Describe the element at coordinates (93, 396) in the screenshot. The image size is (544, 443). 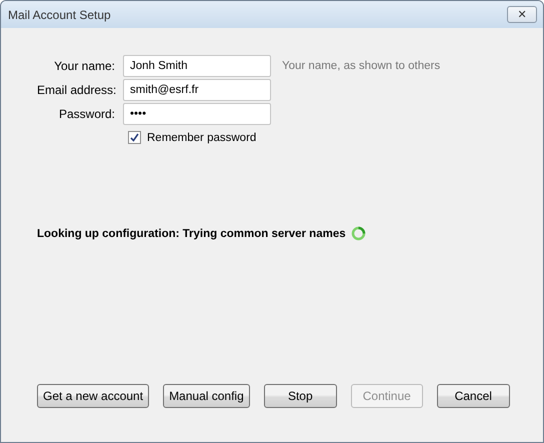
I see `dialog-button: Get a new account` at that location.